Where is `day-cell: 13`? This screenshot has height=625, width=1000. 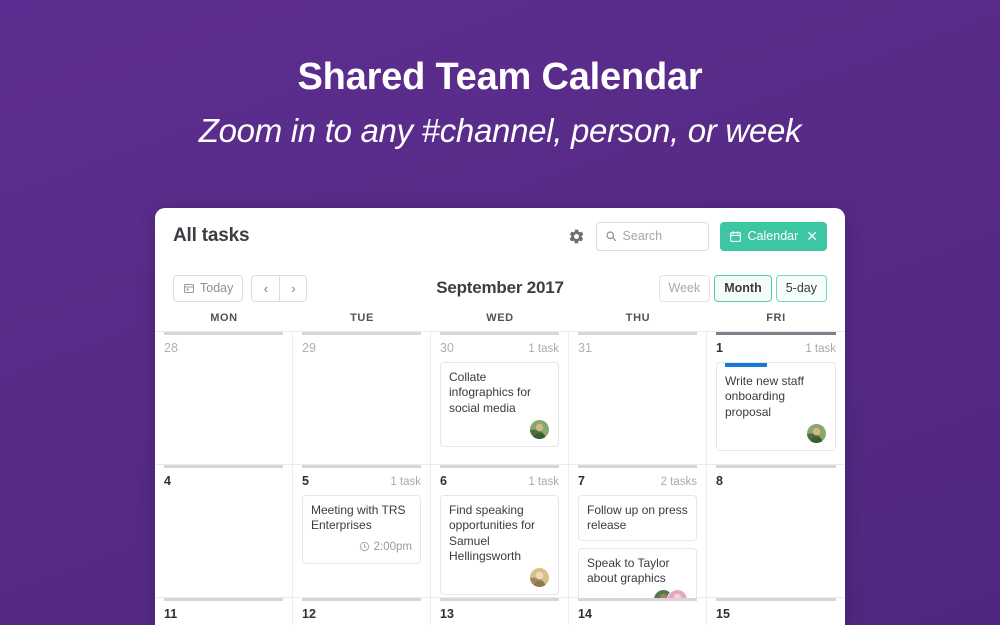 day-cell: 13 is located at coordinates (500, 611).